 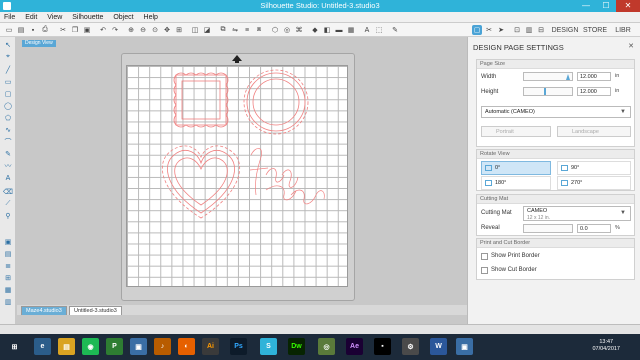 What do you see at coordinates (8, 70) in the screenshot?
I see `line-tool-icon: ╱` at bounding box center [8, 70].